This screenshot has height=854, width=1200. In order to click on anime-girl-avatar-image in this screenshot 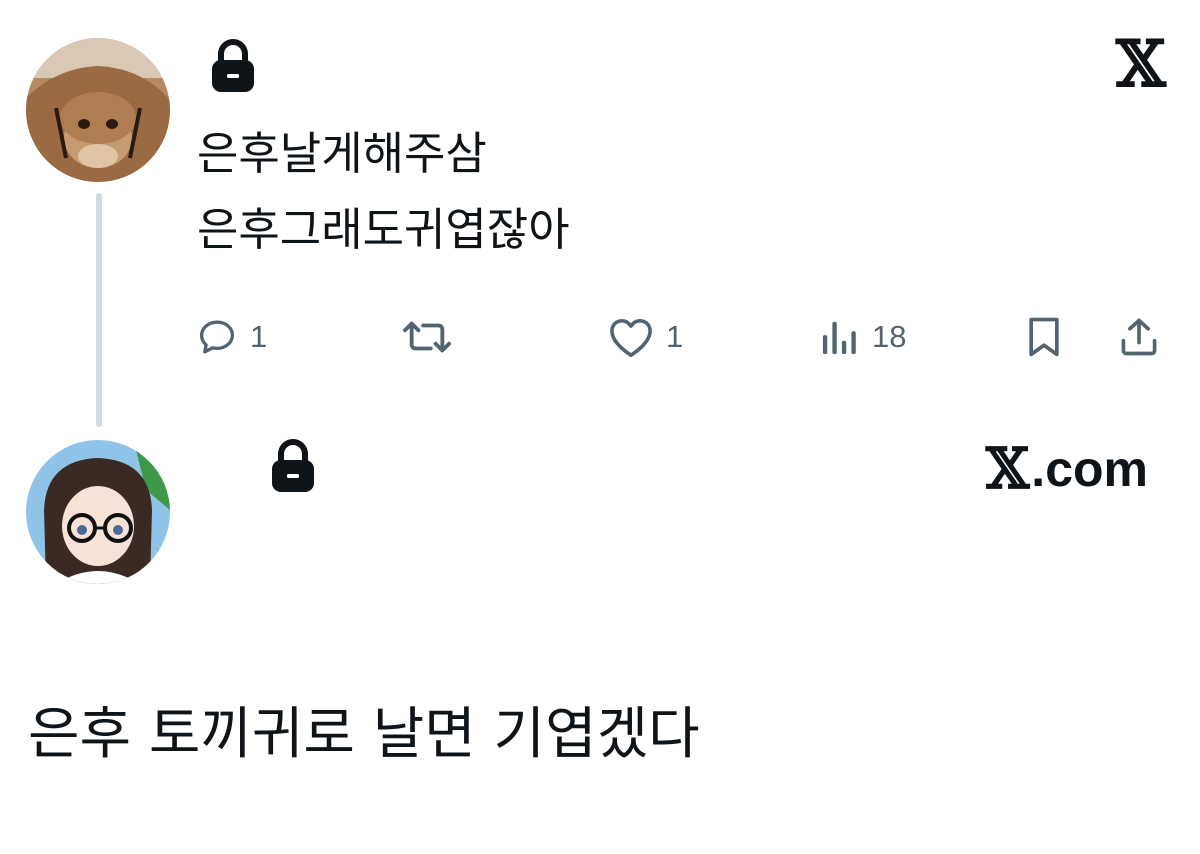, I will do `click(98, 512)`.